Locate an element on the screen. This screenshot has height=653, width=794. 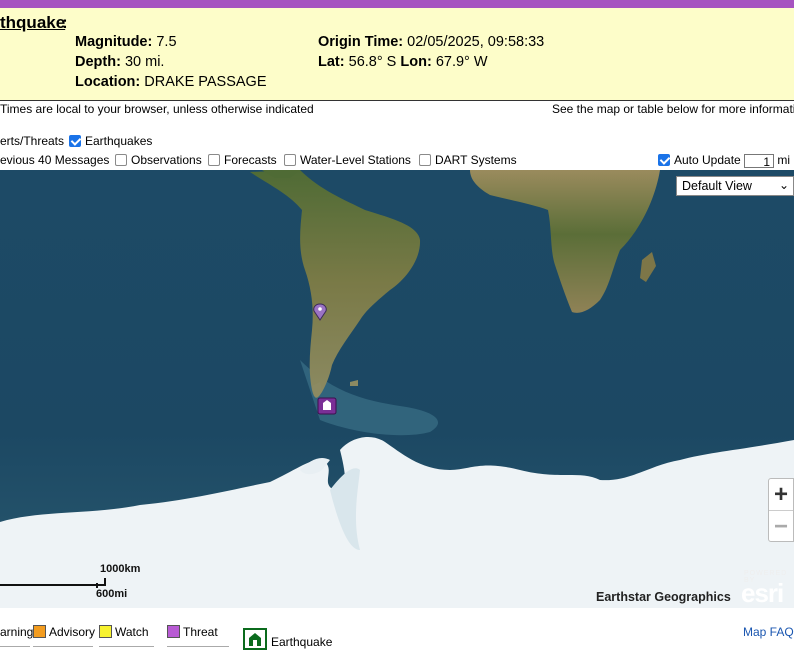
location-row: Location: DRAKE PASSAGE is located at coordinates (171, 82).